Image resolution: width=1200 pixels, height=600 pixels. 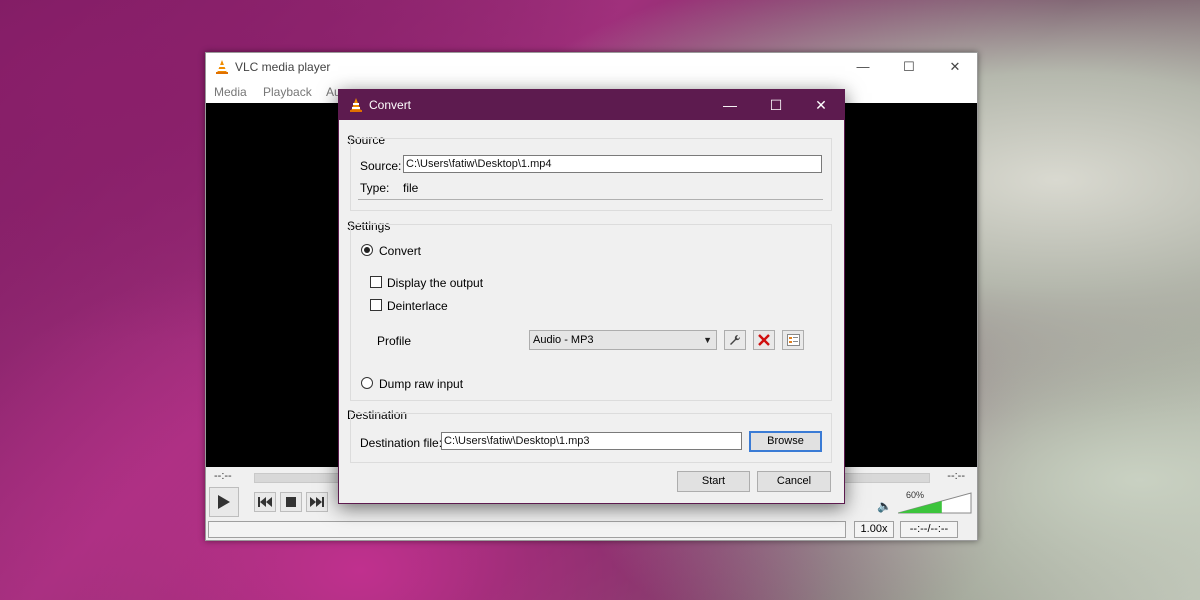 What do you see at coordinates (956, 476) in the screenshot?
I see `total-time: --:--` at bounding box center [956, 476].